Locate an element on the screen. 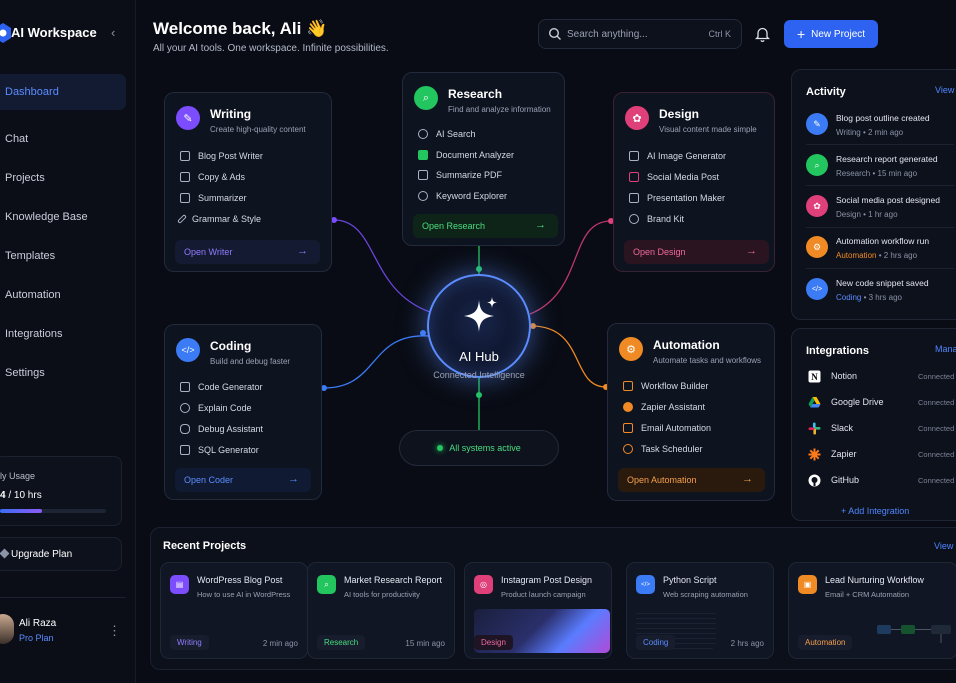  collapse-sidebar-icon: ‹ is located at coordinates (113, 32).